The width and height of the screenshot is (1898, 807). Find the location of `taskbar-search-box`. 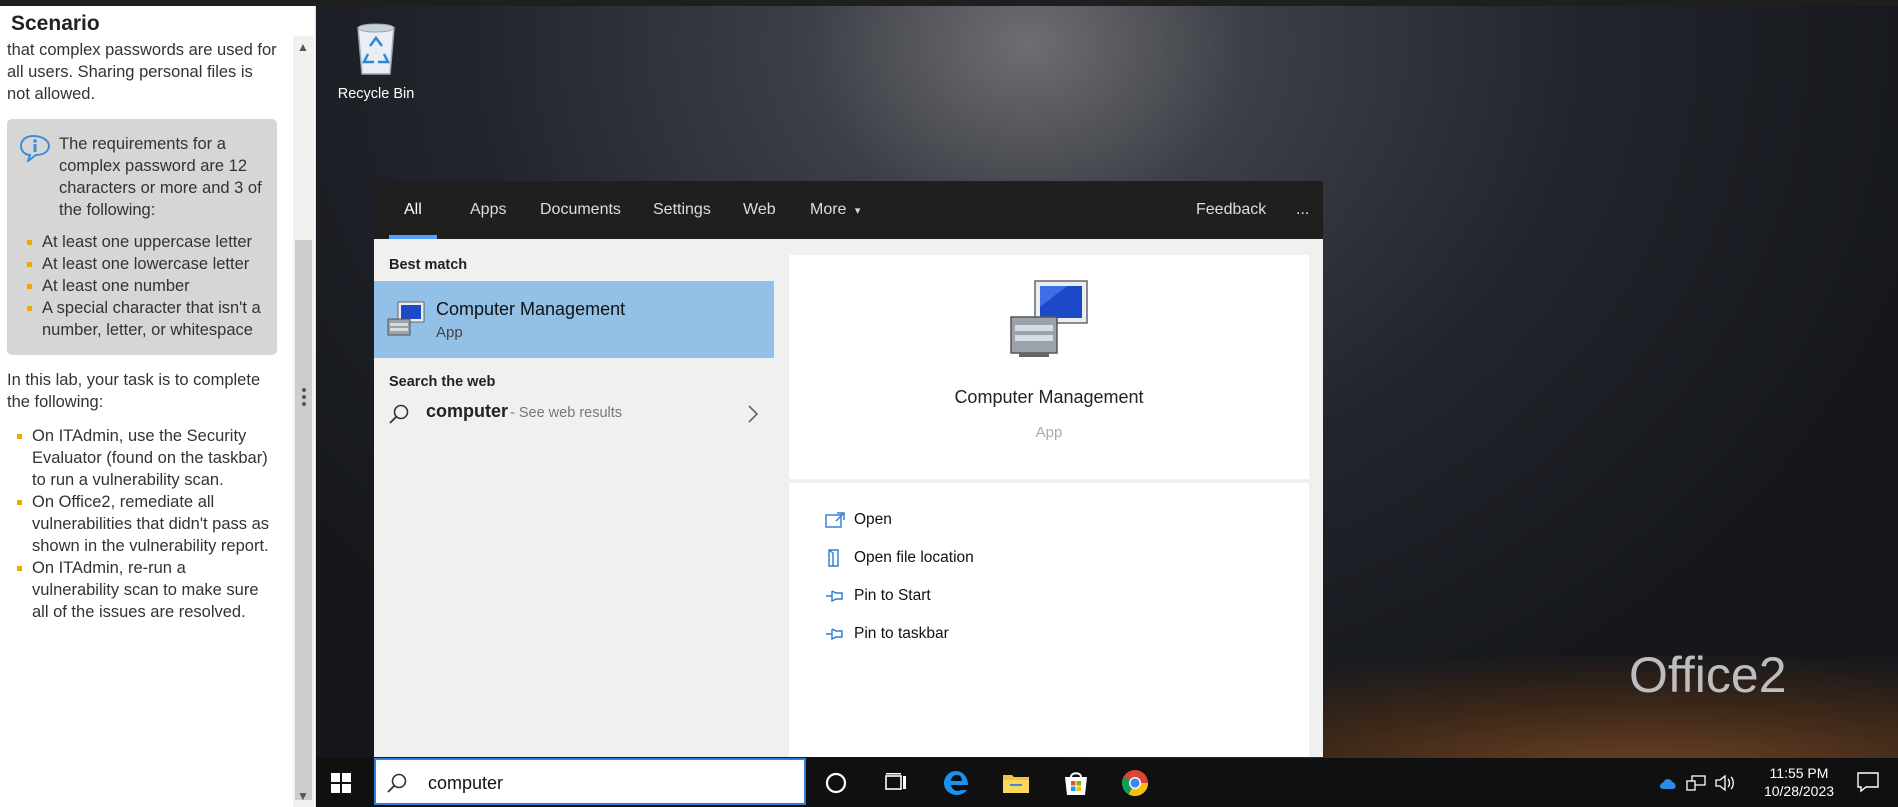

taskbar-search-box is located at coordinates (590, 781).